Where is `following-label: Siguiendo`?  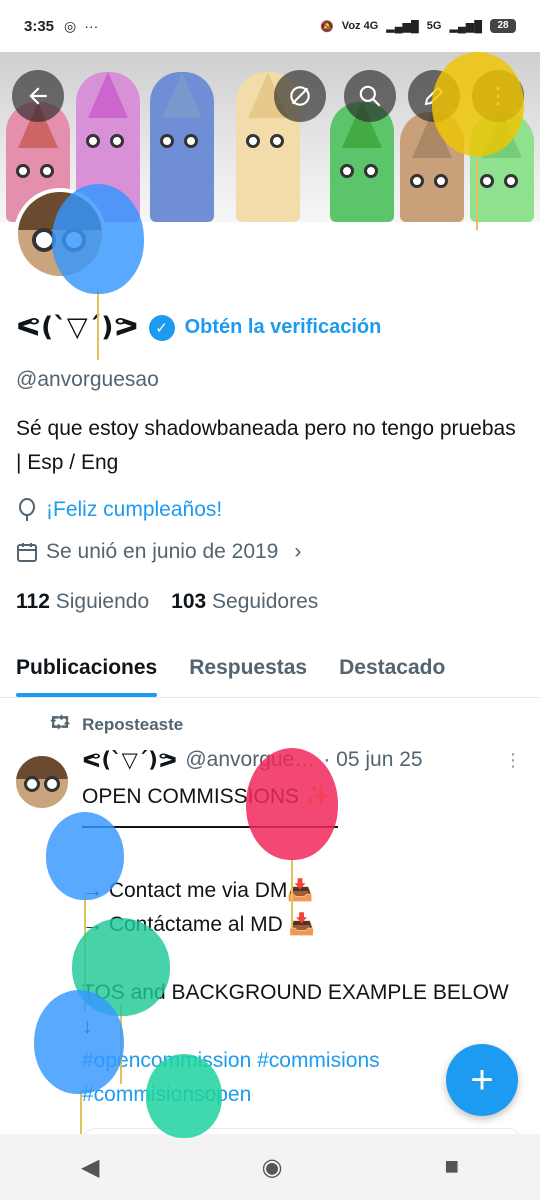
following-label: Siguiendo is located at coordinates (102, 601).